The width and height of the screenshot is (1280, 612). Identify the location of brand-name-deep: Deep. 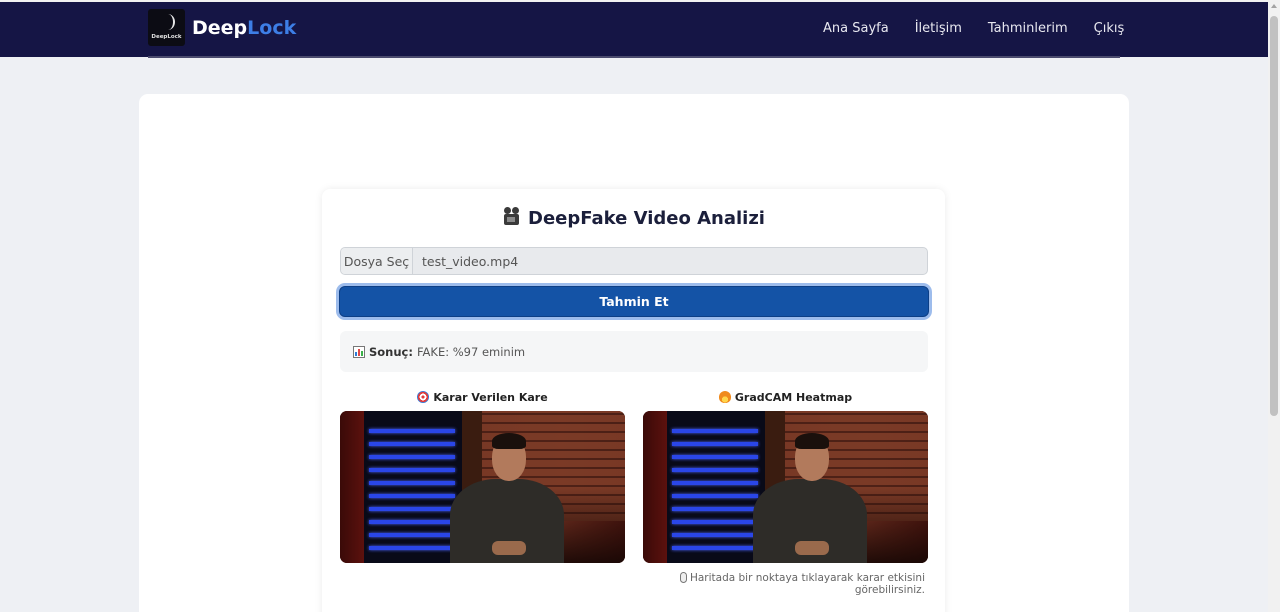
(220, 27).